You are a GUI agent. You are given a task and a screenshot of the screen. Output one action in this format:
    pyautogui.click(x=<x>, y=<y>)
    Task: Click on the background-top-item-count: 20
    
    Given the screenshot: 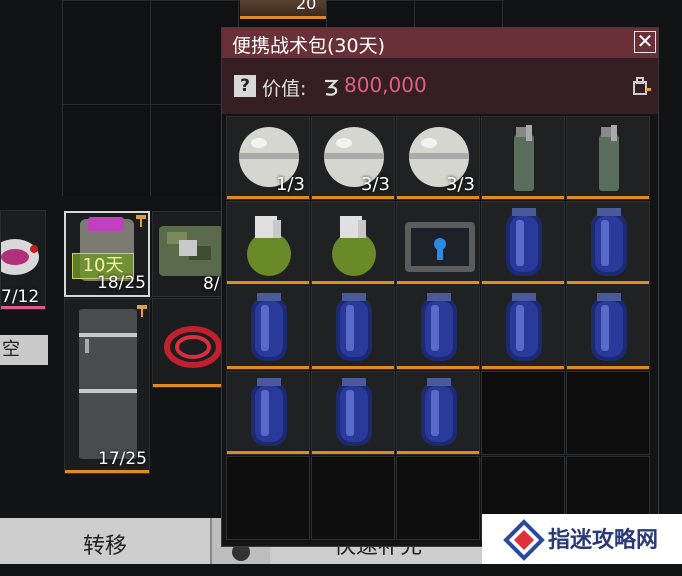 What is the action you would take?
    pyautogui.click(x=306, y=6)
    